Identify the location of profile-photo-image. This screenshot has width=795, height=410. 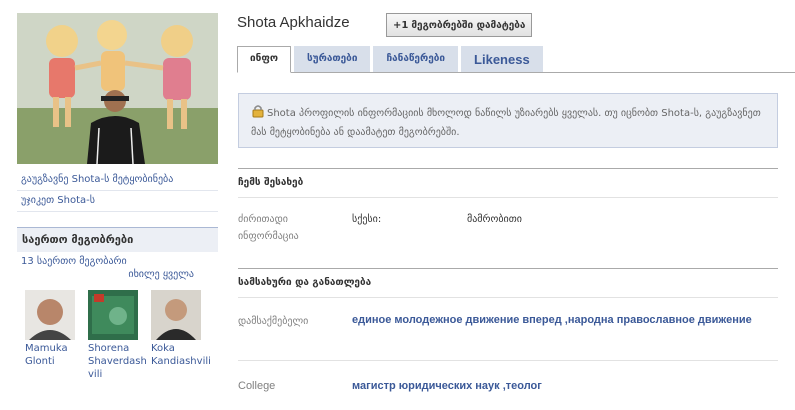
(117, 88).